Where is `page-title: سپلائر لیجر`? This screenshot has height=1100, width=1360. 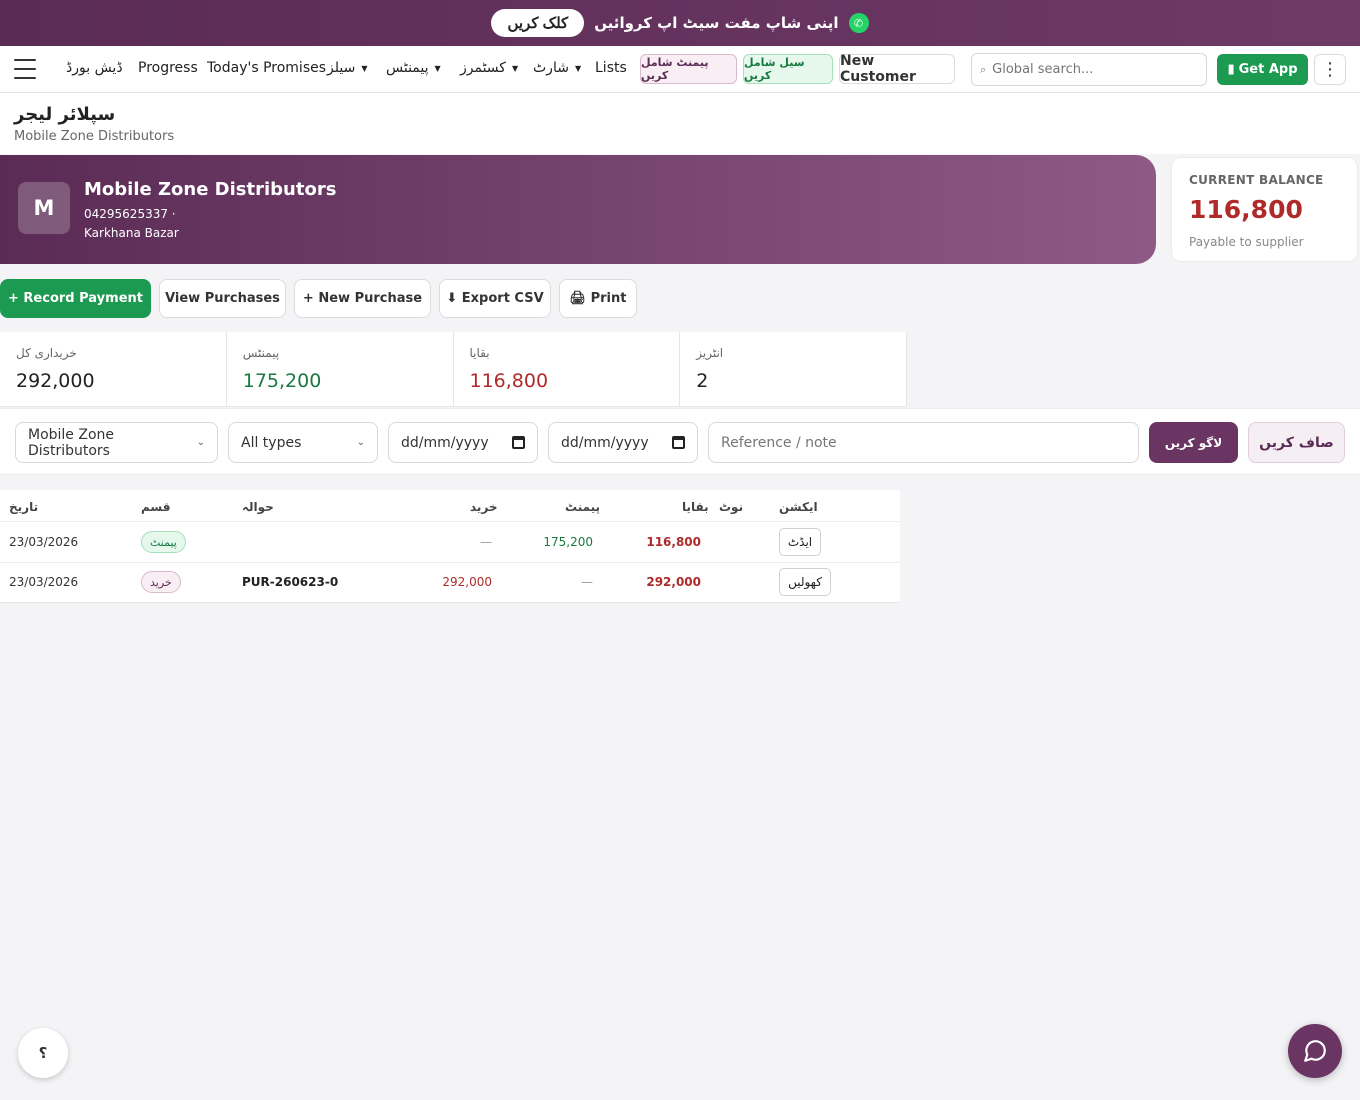 page-title: سپلائر لیجر is located at coordinates (65, 114).